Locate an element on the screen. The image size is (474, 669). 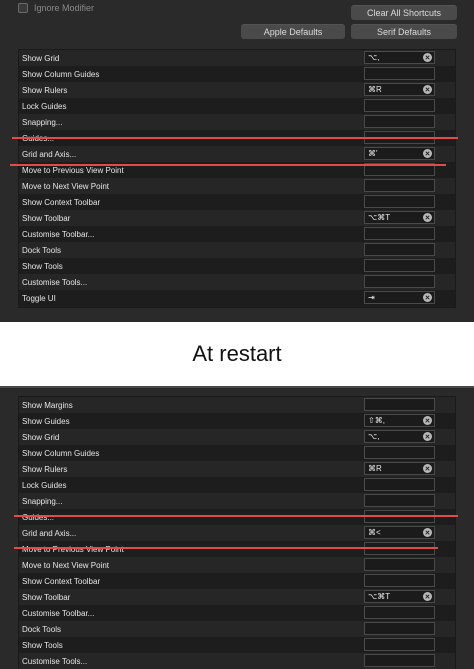
apple-defaults-button: Apple Defaults is located at coordinates (293, 31).